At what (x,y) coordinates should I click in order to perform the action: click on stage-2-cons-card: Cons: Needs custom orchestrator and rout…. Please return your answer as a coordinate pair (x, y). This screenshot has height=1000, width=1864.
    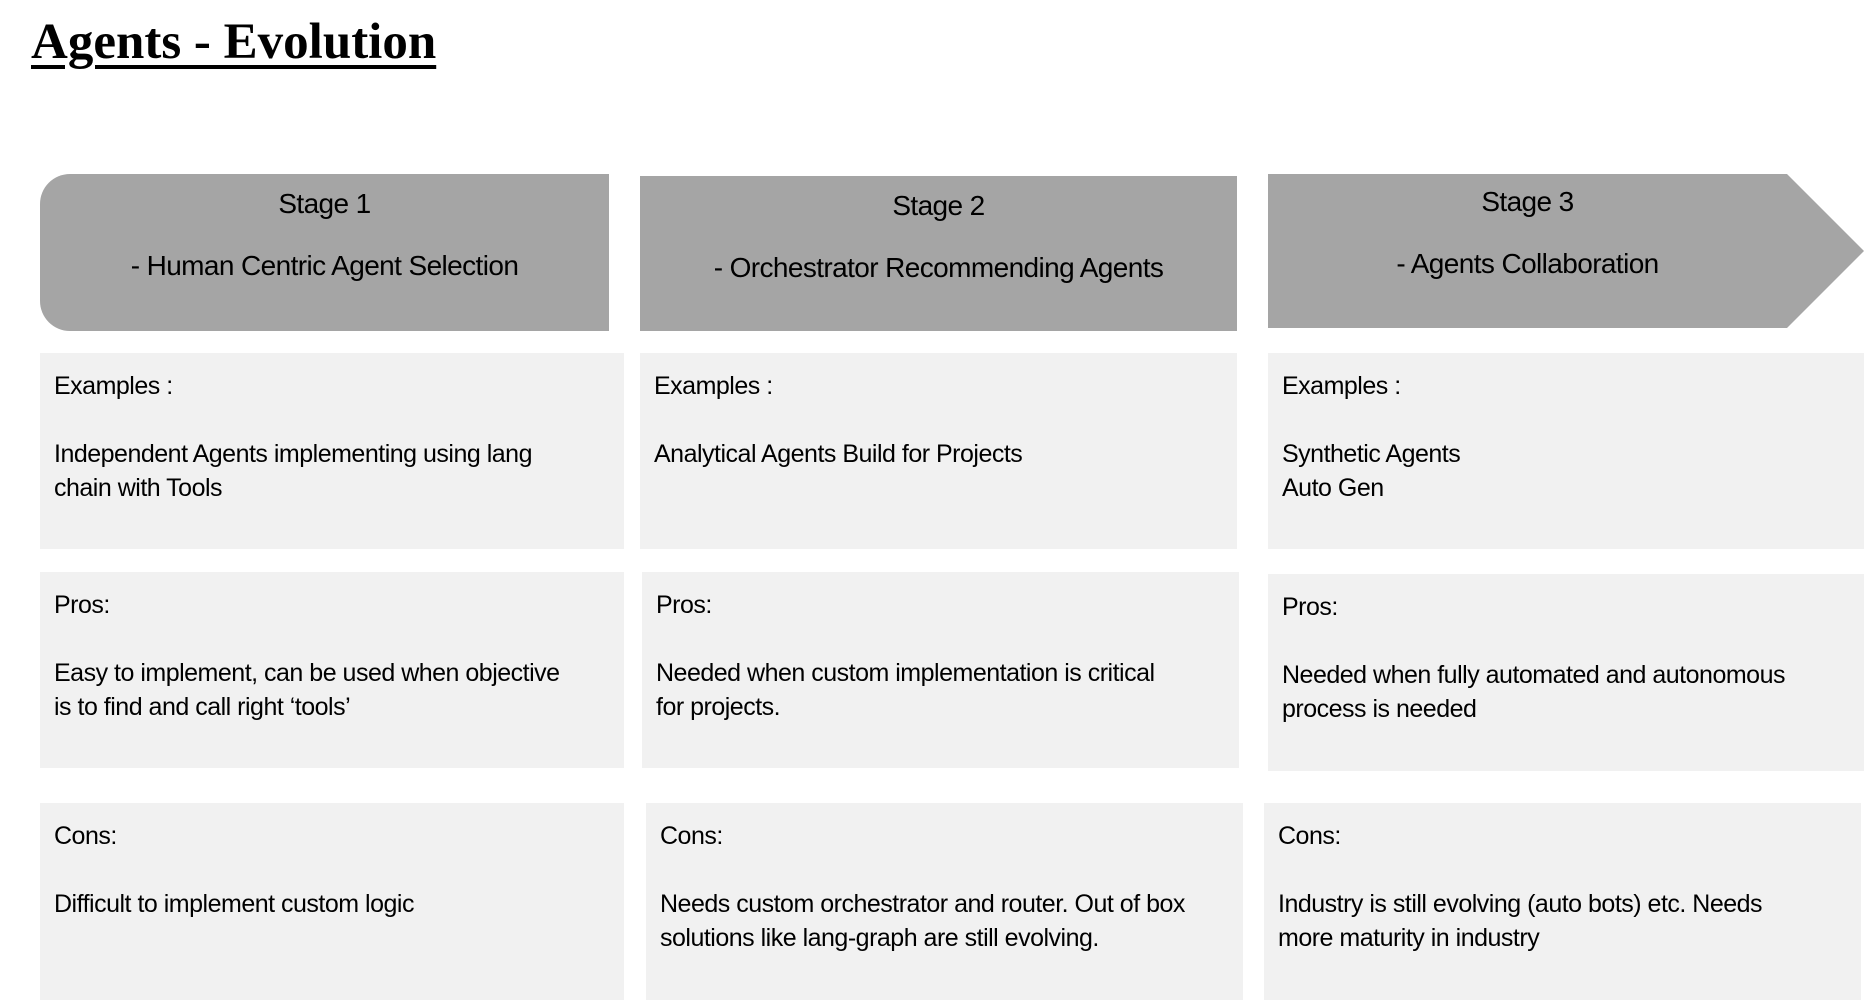
    Looking at the image, I should click on (944, 901).